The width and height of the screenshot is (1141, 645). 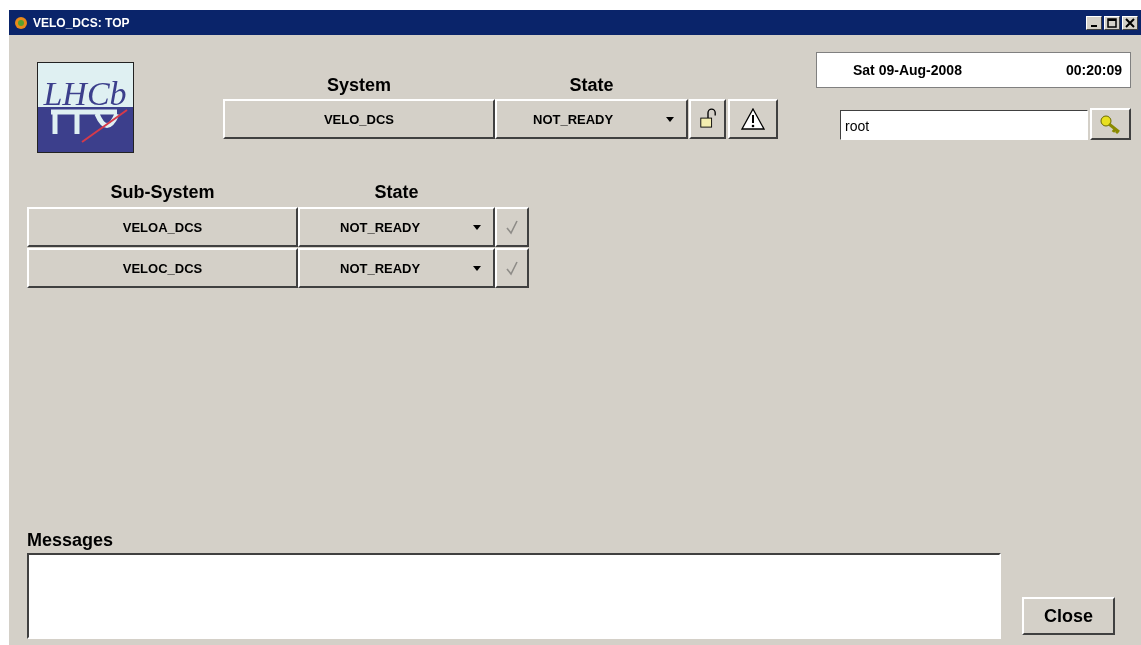 I want to click on system-button: VELO_DCS, so click(x=359, y=119).